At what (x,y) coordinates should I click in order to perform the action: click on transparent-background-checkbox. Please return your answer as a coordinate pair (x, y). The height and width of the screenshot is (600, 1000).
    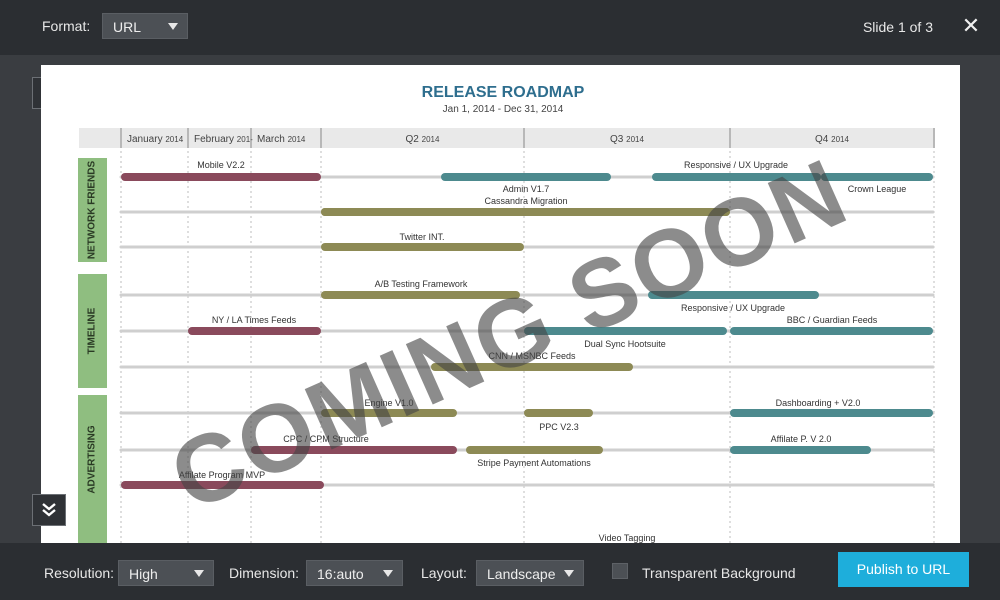
    Looking at the image, I should click on (620, 571).